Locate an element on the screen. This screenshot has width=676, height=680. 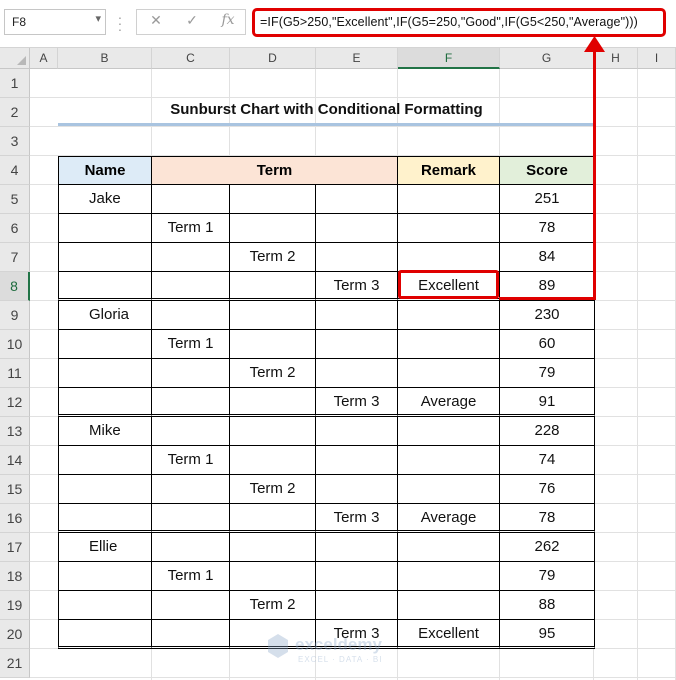
column-header-e: E is located at coordinates (357, 58).